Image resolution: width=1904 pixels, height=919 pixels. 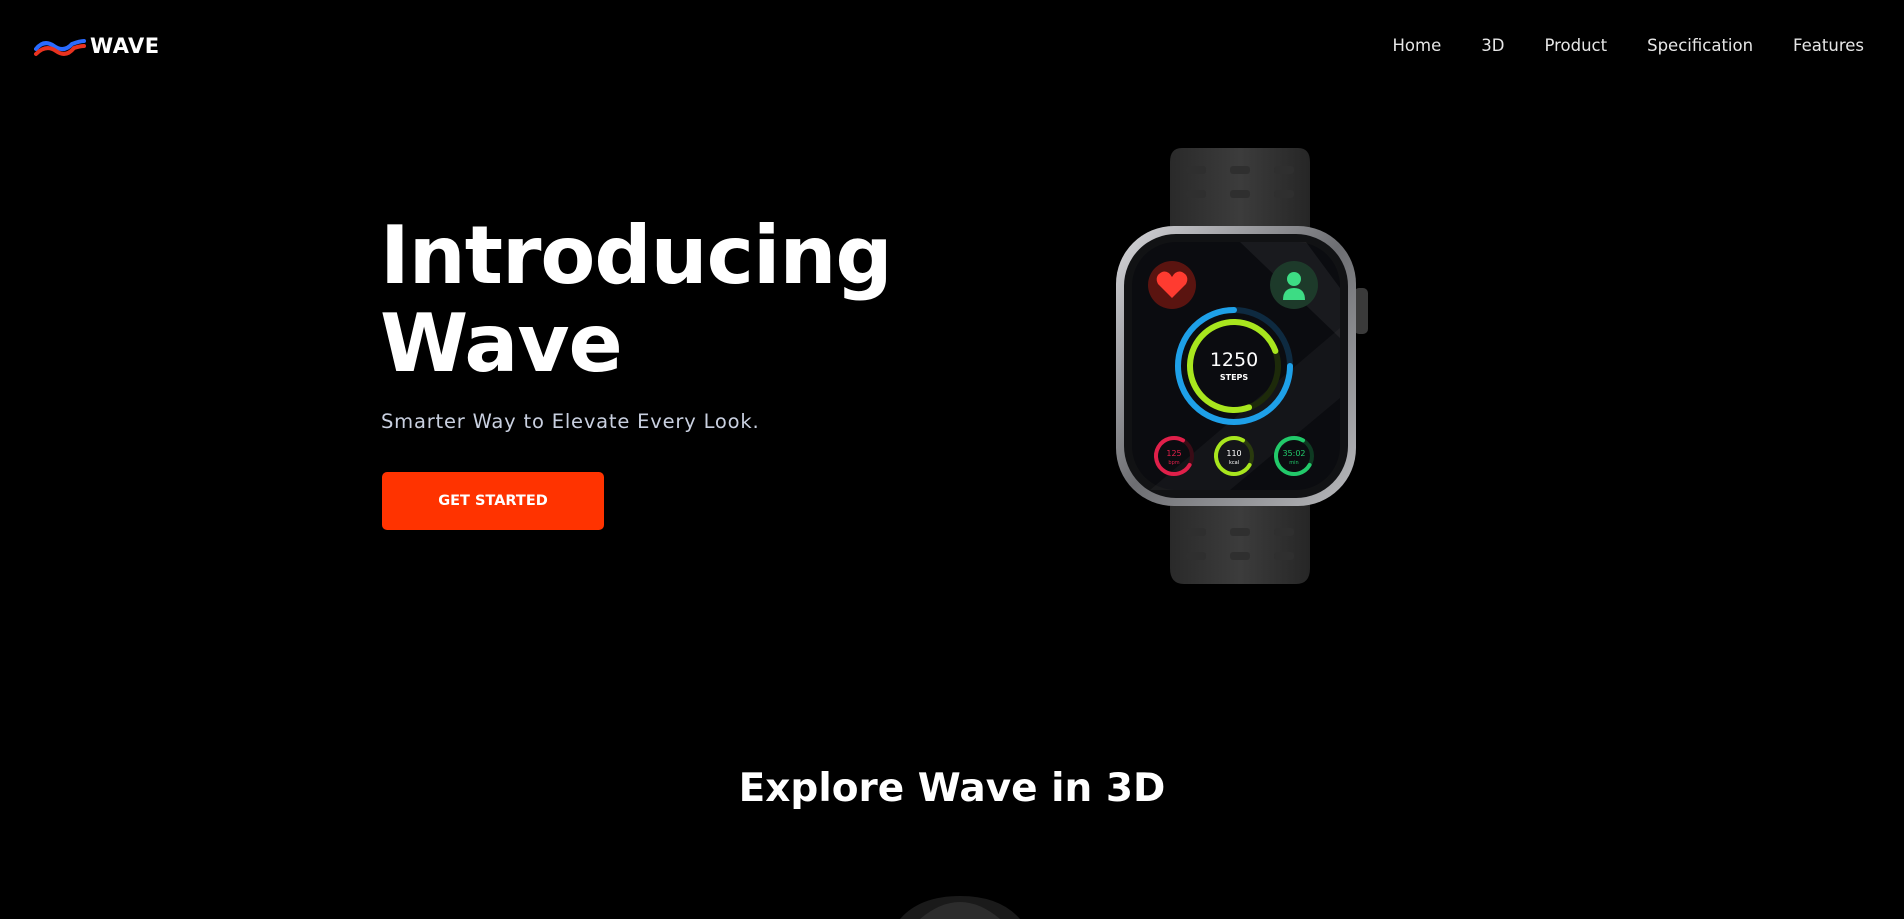 I want to click on nav-features: Features, so click(x=1828, y=45).